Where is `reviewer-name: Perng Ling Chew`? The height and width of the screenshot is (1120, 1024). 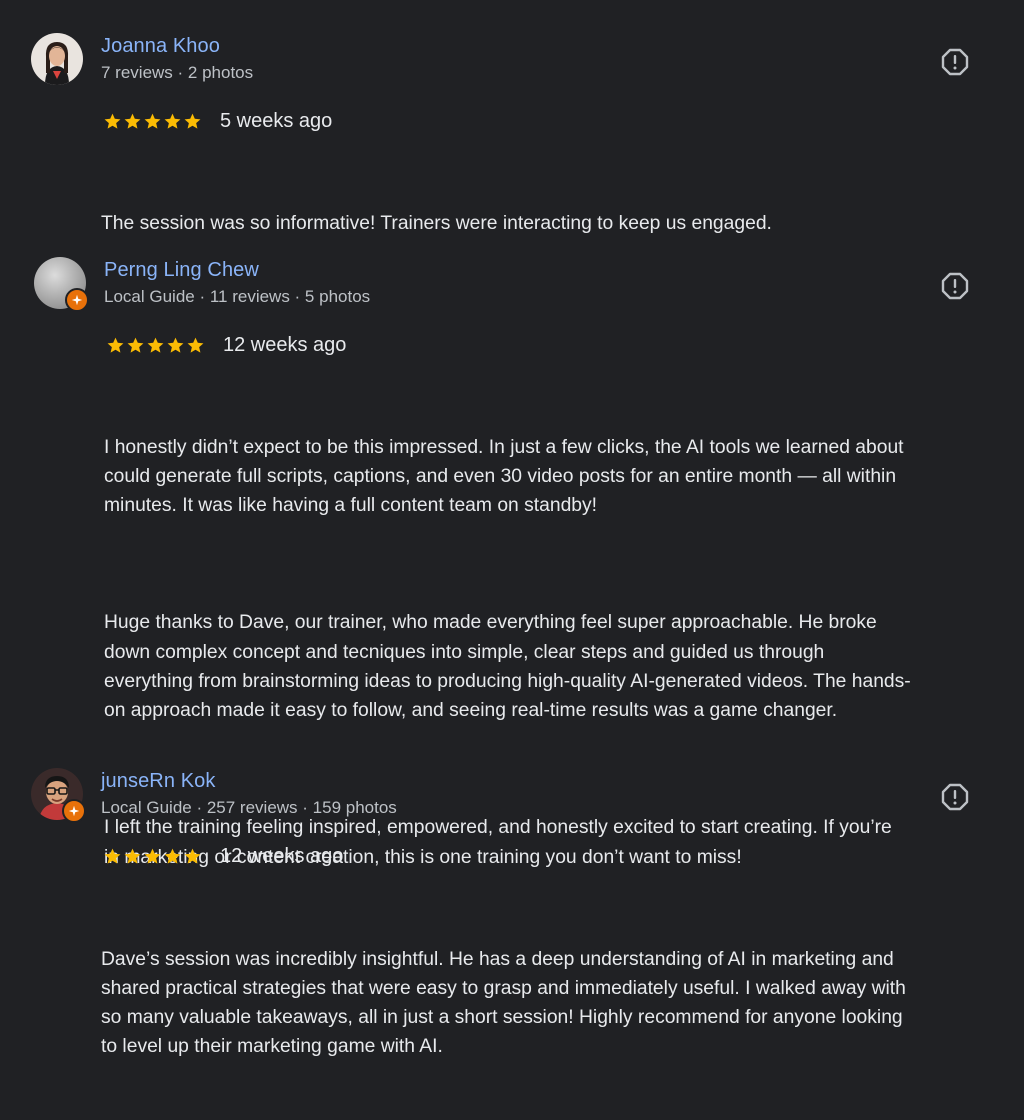
reviewer-name: Perng Ling Chew is located at coordinates (181, 270).